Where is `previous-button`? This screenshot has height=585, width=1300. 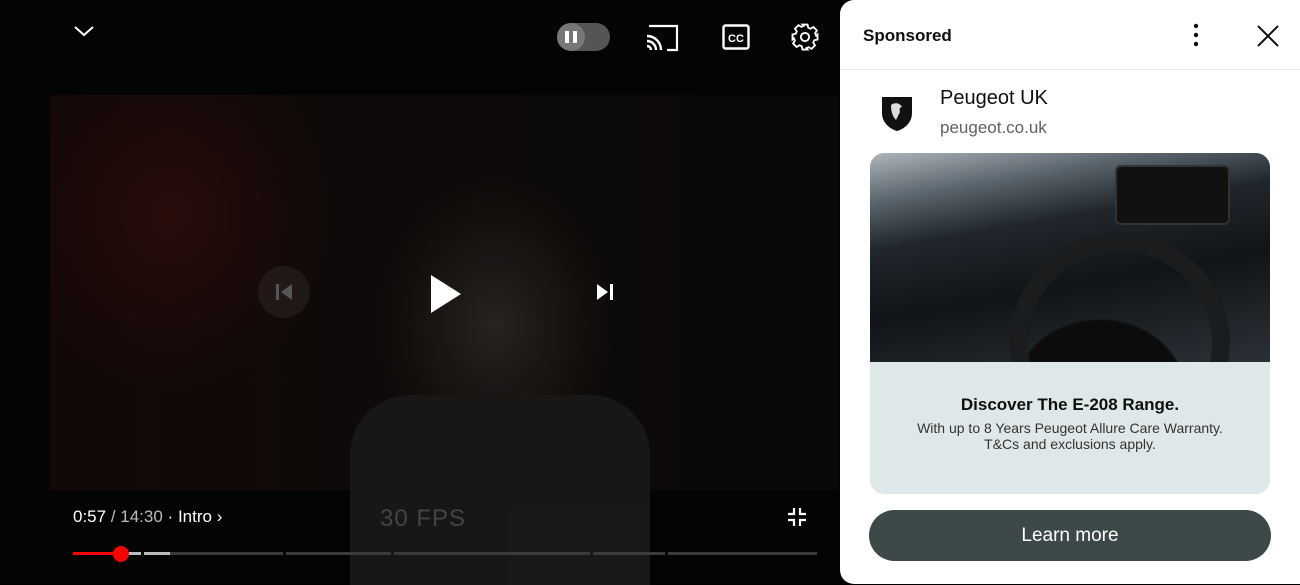 previous-button is located at coordinates (284, 292).